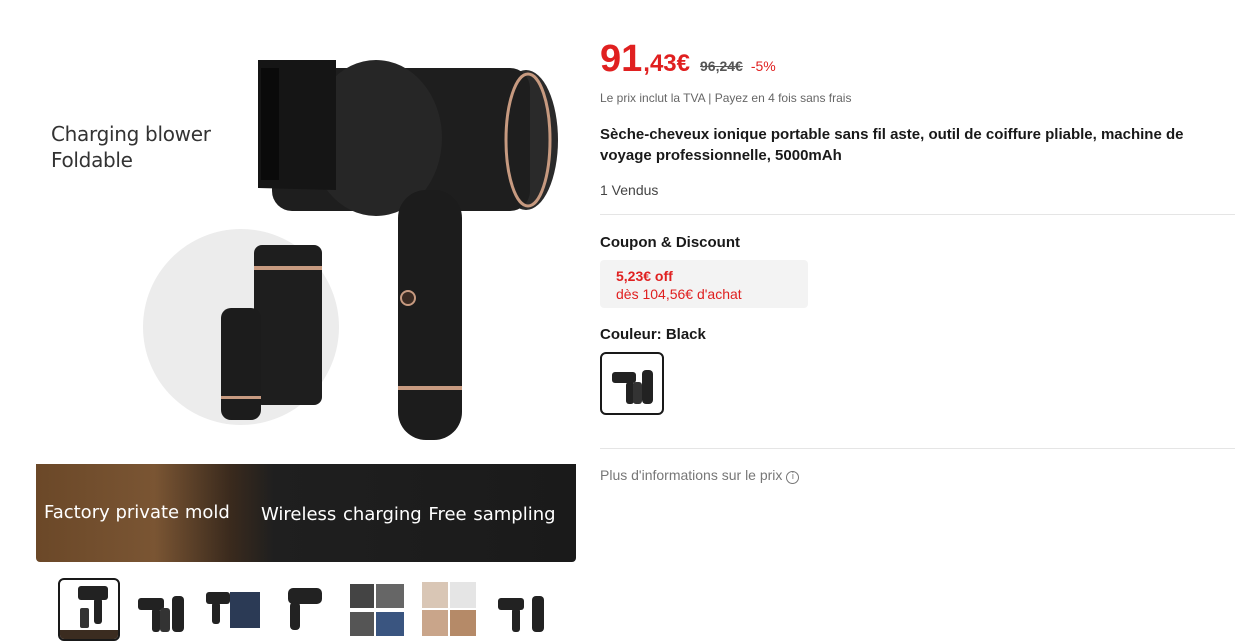 This screenshot has height=641, width=1235. I want to click on price-block: 91 ,43€ 96,24€ -5%, so click(688, 59).